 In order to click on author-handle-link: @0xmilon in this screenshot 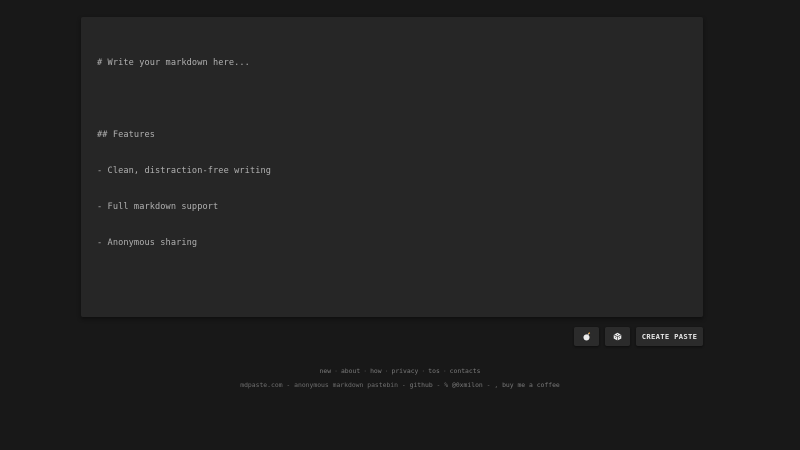, I will do `click(467, 385)`.